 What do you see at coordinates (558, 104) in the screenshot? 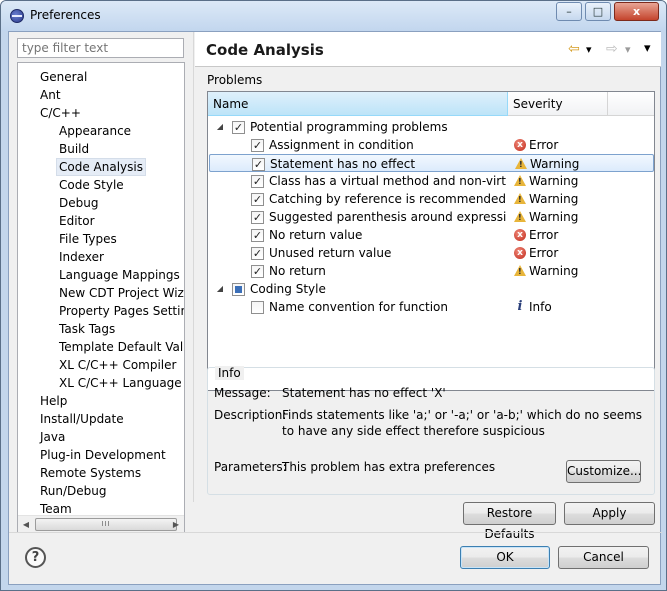
I see `column-header-severity: Severity` at bounding box center [558, 104].